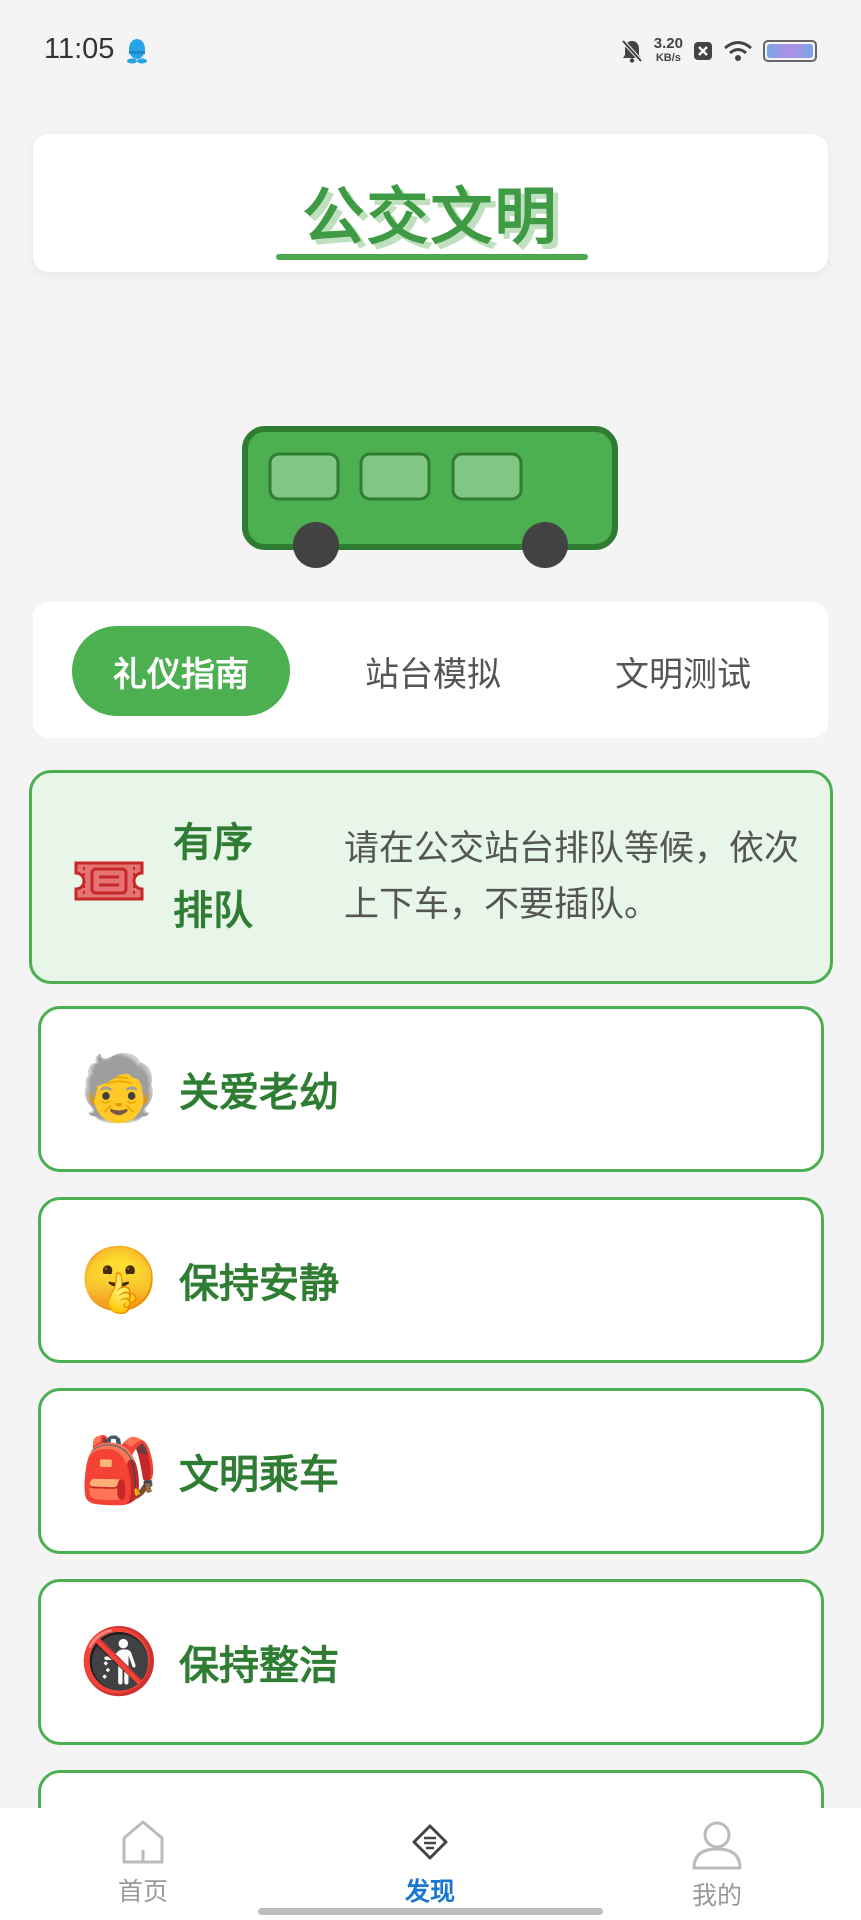 This screenshot has height=1920, width=861. I want to click on qq-penguin-icon, so click(137, 51).